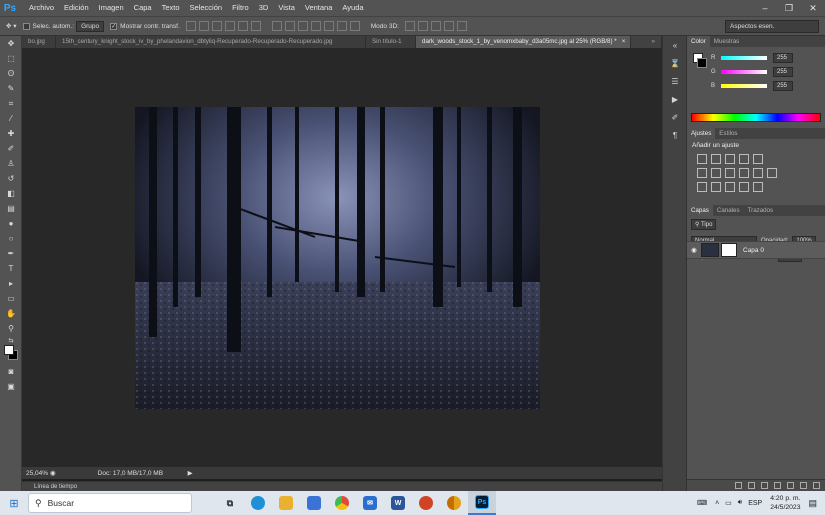 This screenshot has height=515, width=825. Describe the element at coordinates (11, 88) in the screenshot. I see `quick-select-tool-icon: ✎` at that location.